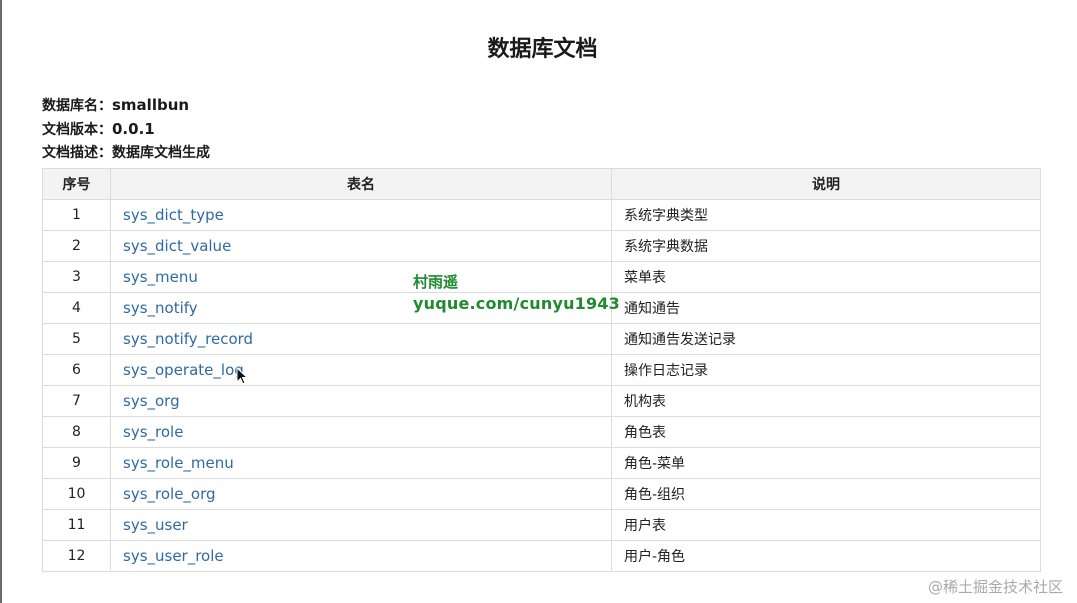 This screenshot has width=1077, height=603. I want to click on table-row: 5 sys_notify_record 通知通告发送记录, so click(541, 339).